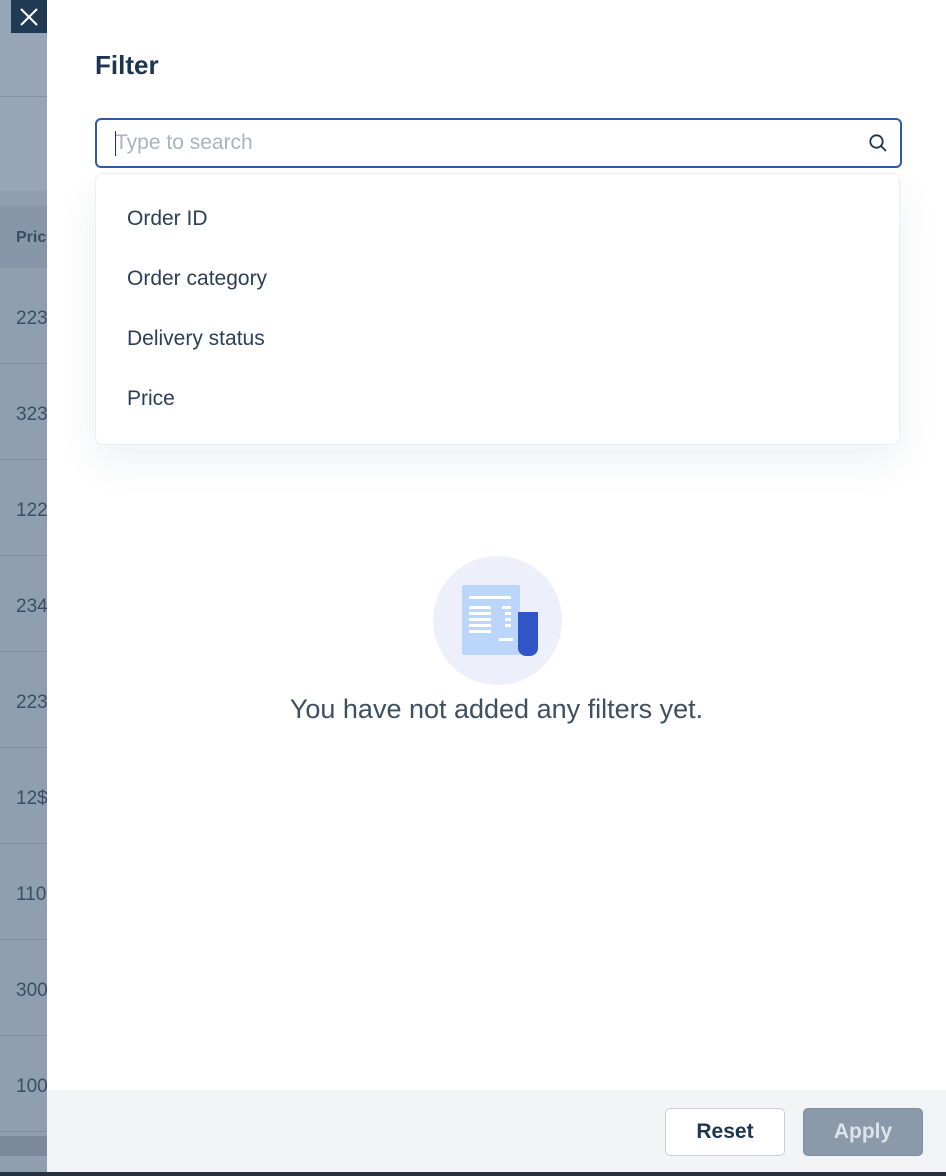 The height and width of the screenshot is (1176, 946). What do you see at coordinates (167, 219) in the screenshot?
I see `dropdown-item-order-id: Order ID` at bounding box center [167, 219].